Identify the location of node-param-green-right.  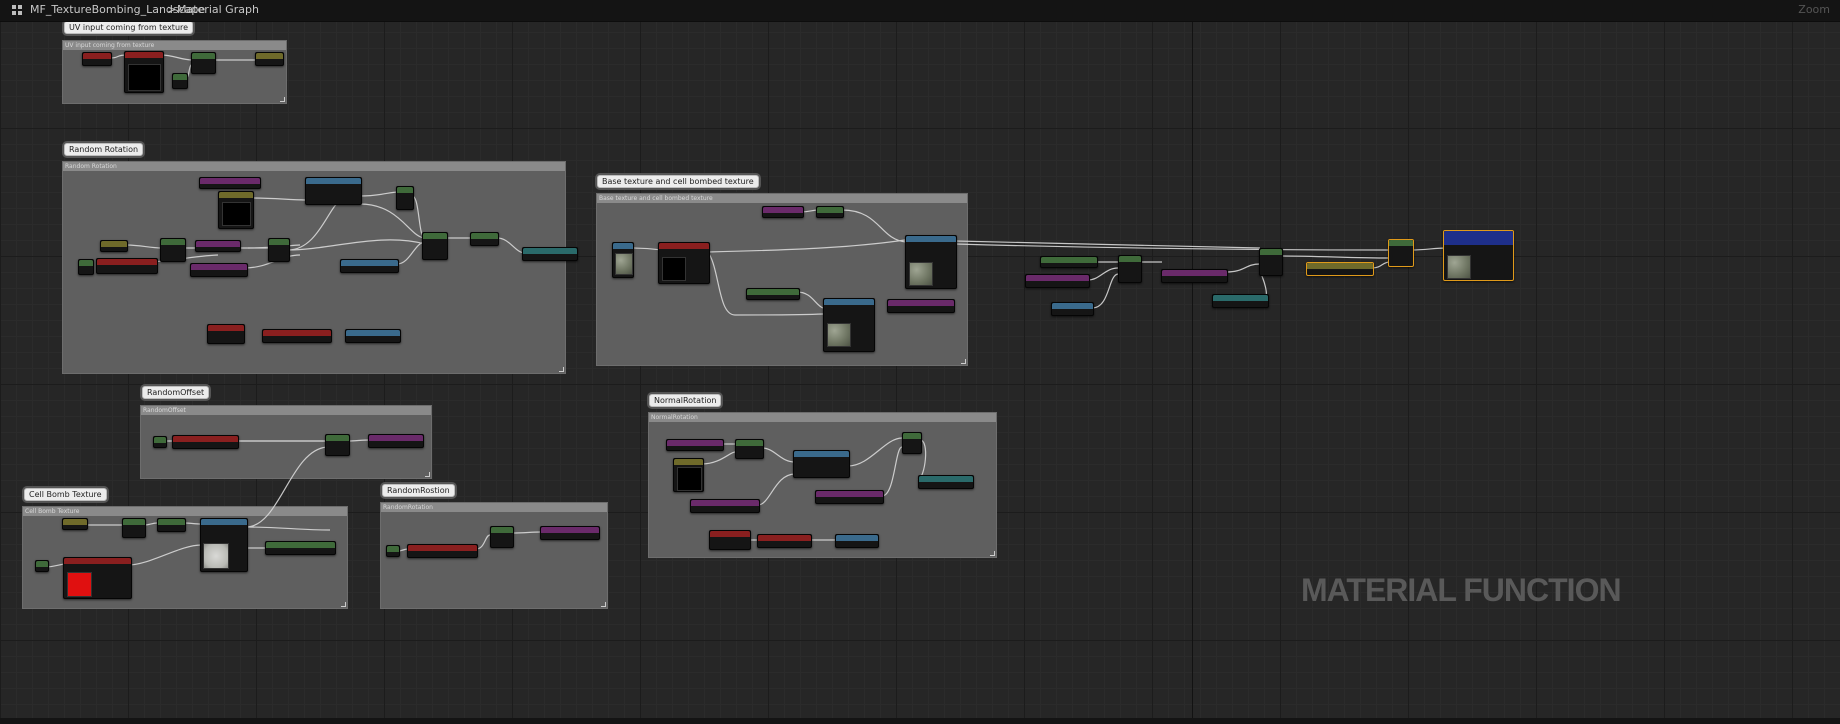
(1069, 262).